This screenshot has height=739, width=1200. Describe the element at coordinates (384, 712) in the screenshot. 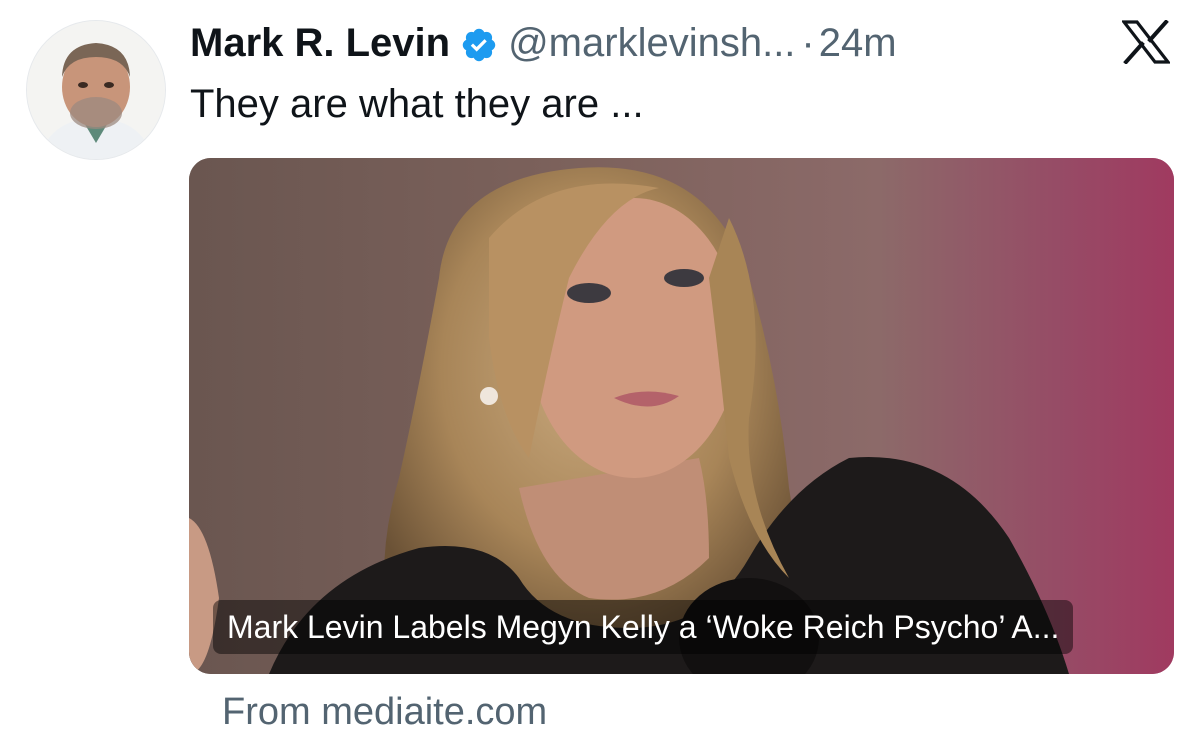

I see `link-source: From mediaite.com` at that location.